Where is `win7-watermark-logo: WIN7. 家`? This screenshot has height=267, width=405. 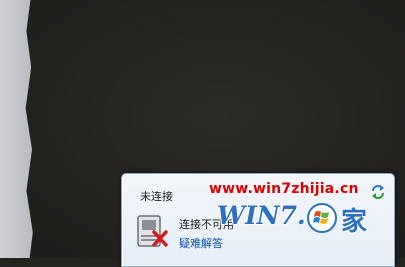 win7-watermark-logo: WIN7. 家 is located at coordinates (302, 220).